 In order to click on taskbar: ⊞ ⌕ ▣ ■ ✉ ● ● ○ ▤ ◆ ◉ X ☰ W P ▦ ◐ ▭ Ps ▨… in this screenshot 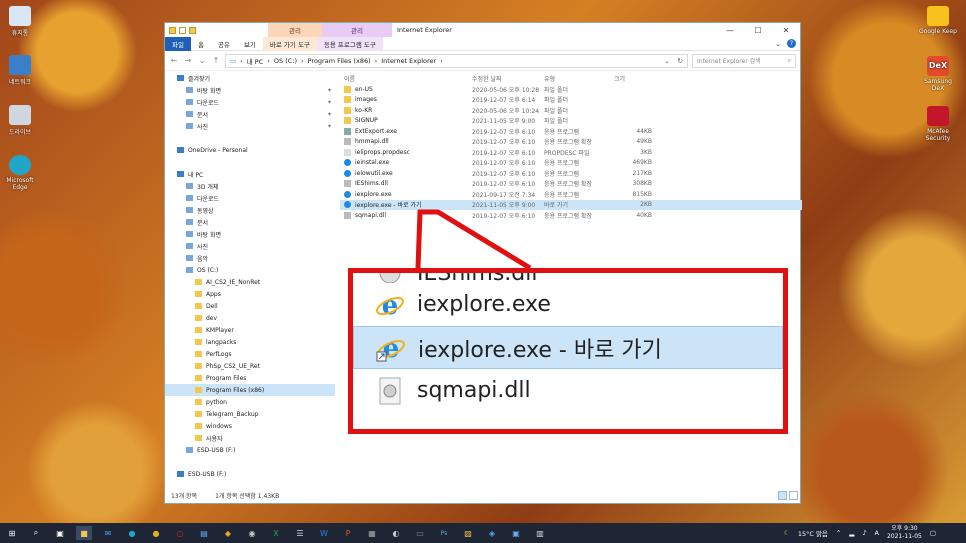, I will do `click(483, 533)`.